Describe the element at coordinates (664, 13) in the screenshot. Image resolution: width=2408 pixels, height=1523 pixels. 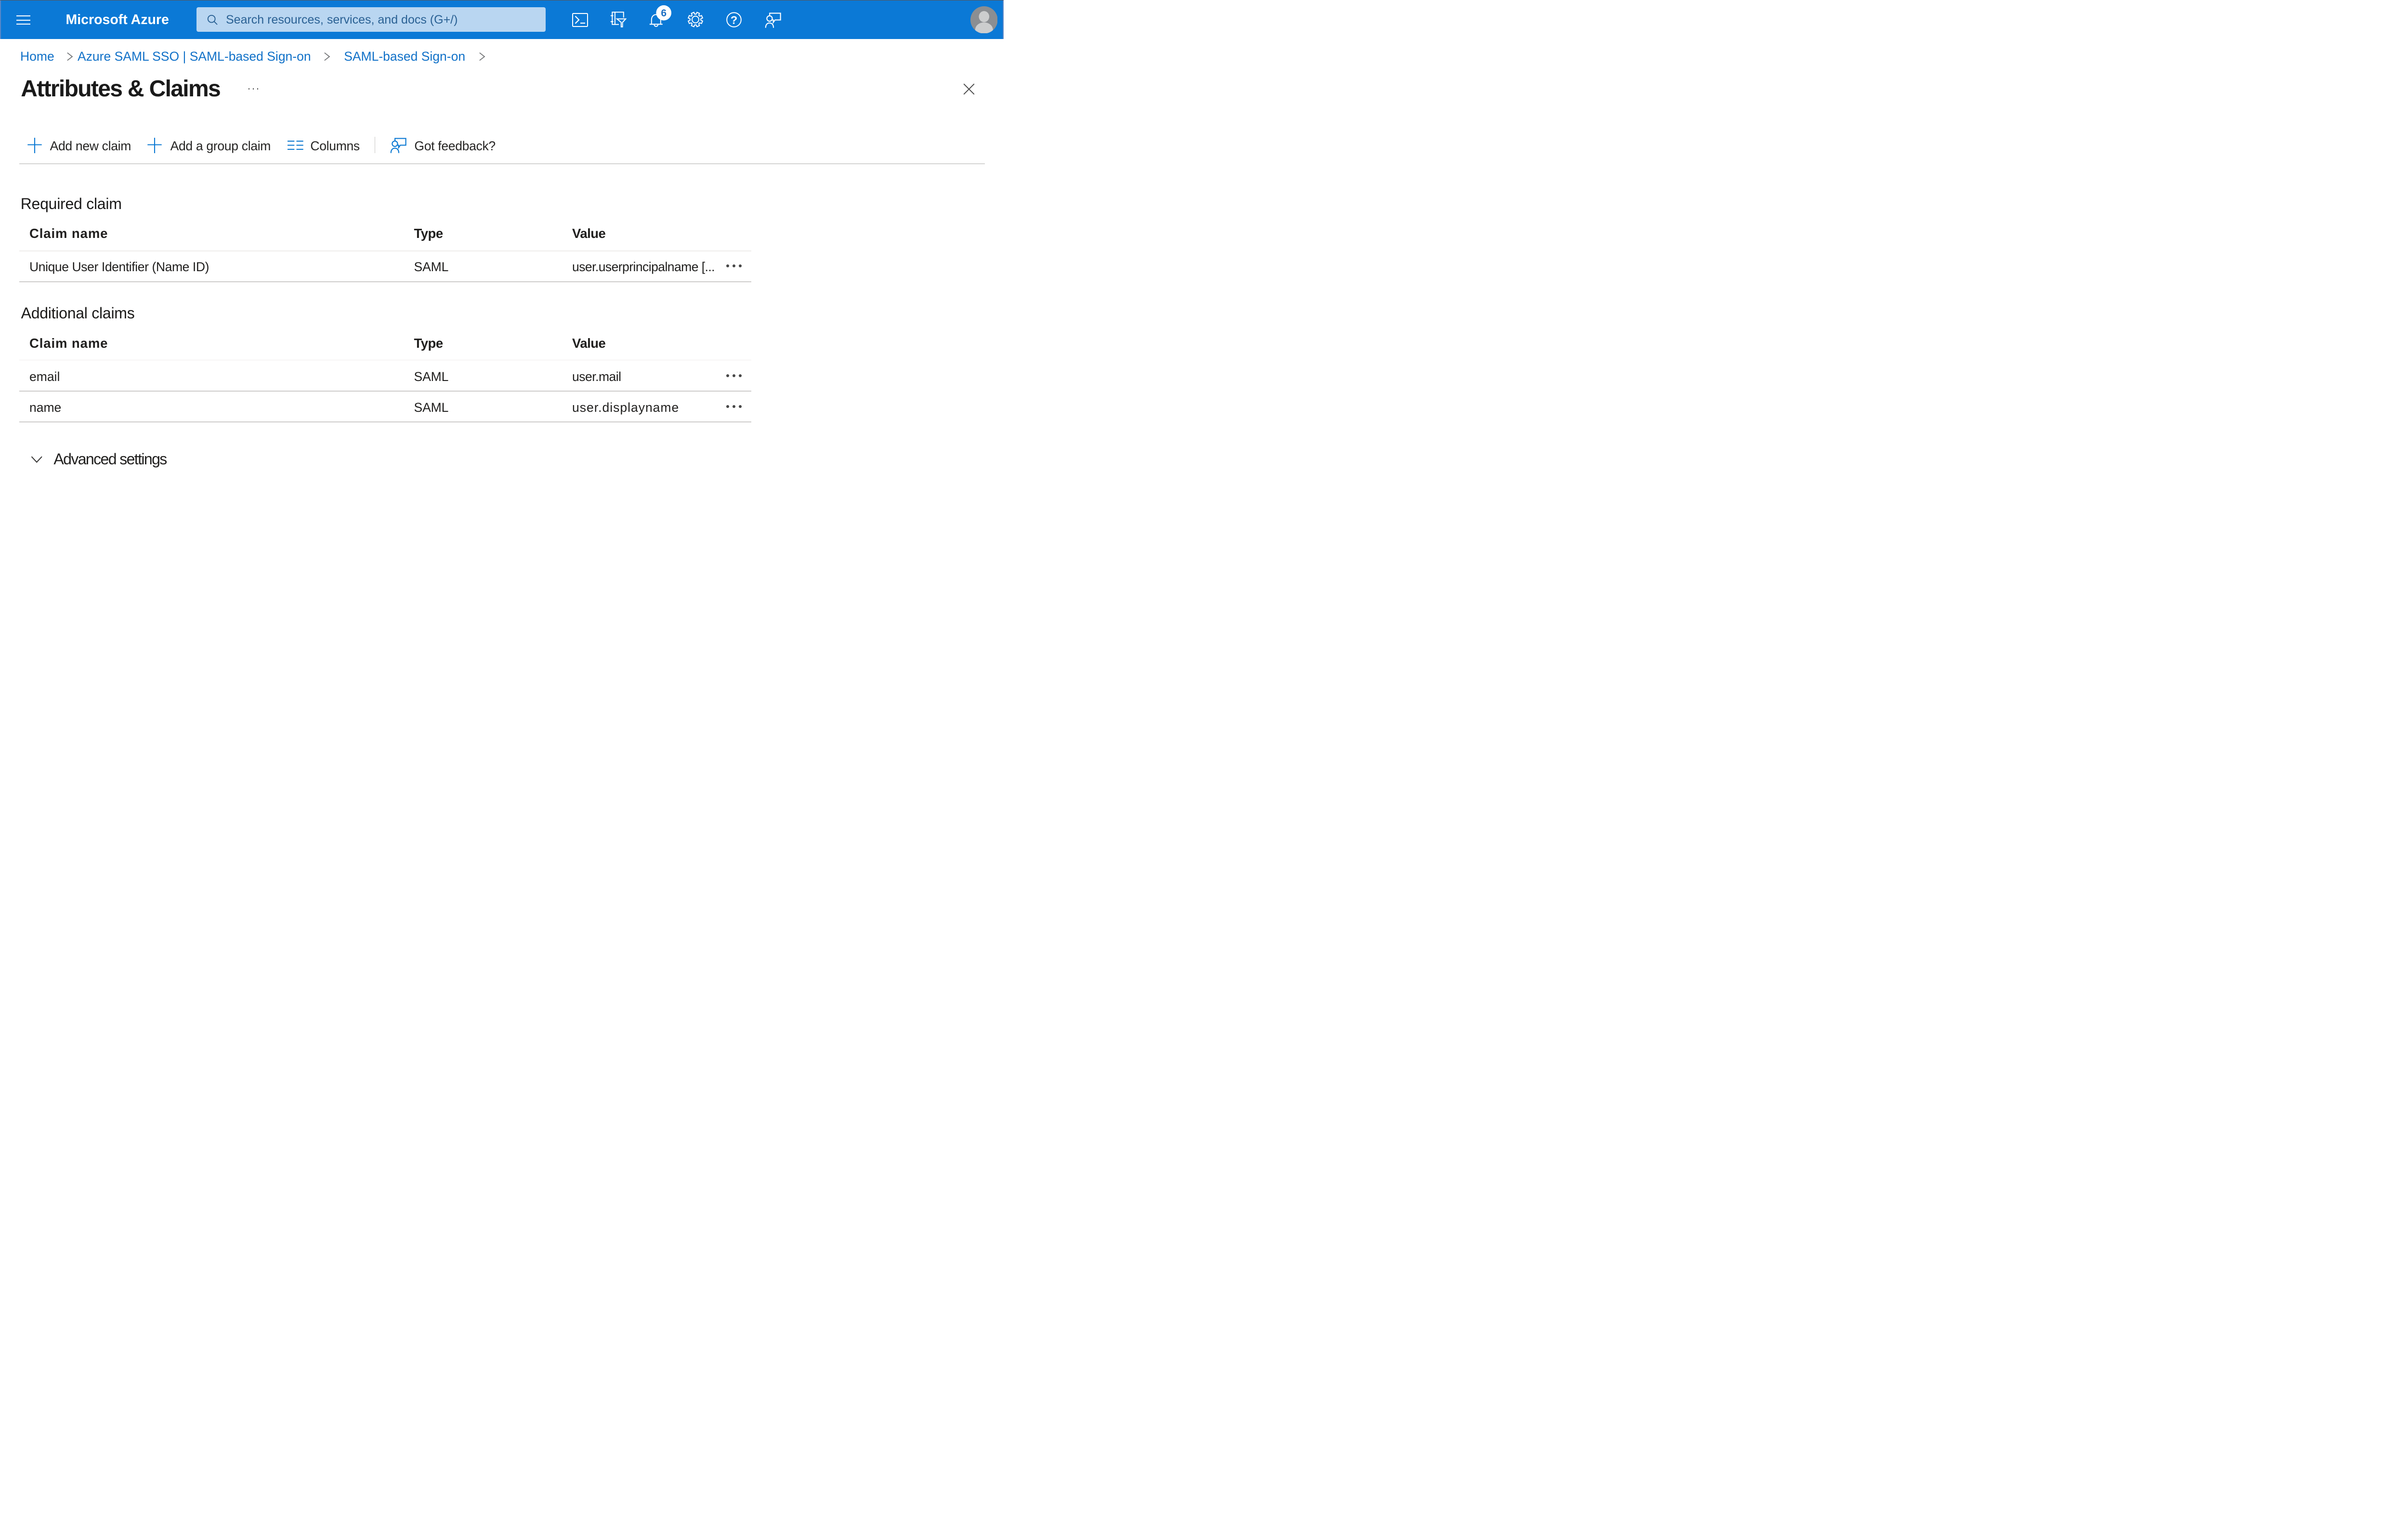
I see `svg-text: 6` at that location.